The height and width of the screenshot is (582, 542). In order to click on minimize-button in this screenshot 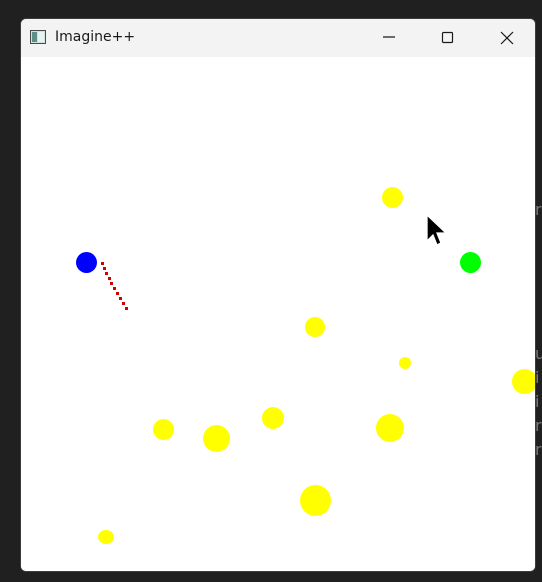, I will do `click(389, 38)`.